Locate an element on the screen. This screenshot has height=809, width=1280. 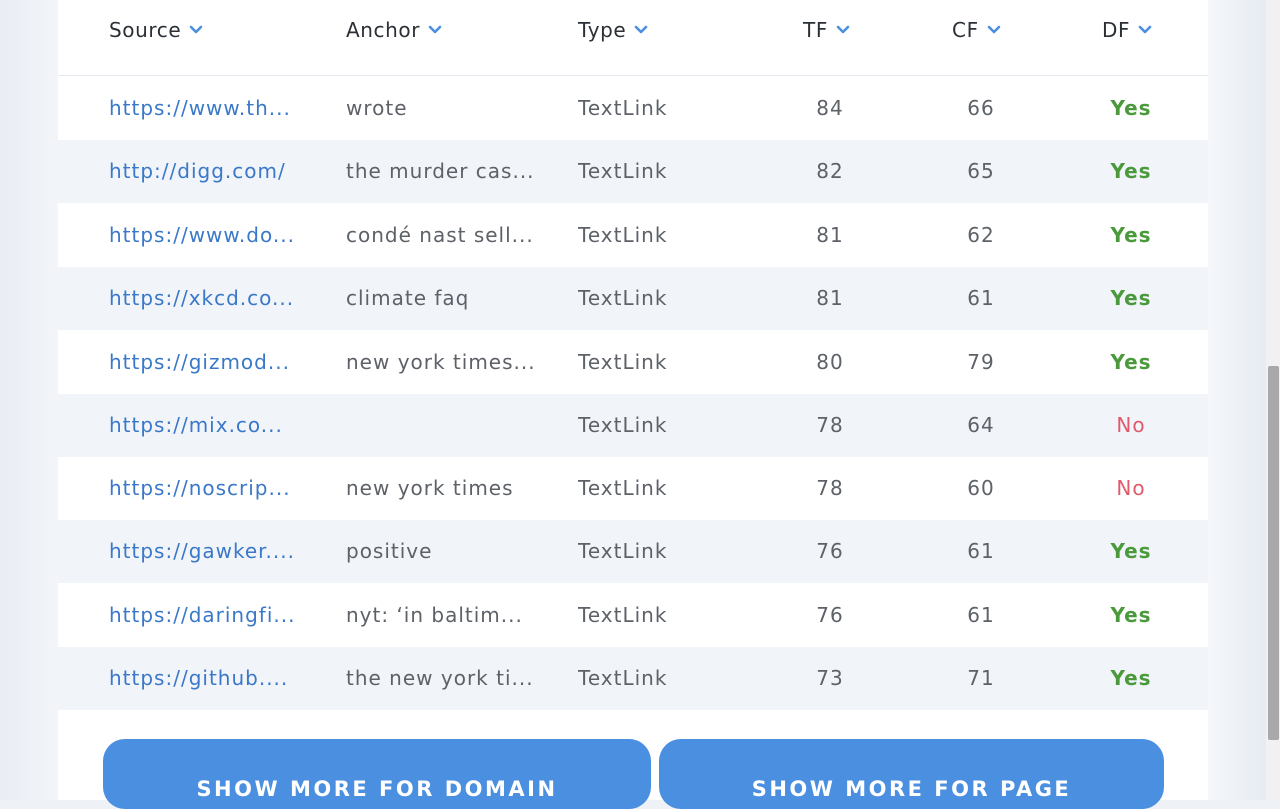
tf-value: 80 is located at coordinates (830, 362).